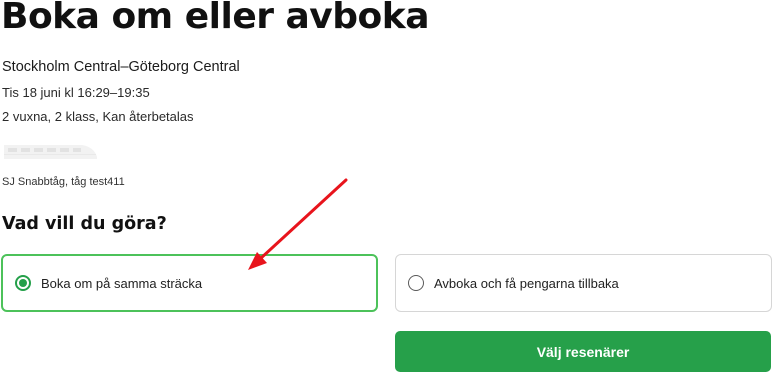  I want to click on annotation-arrow-icon, so click(298, 224).